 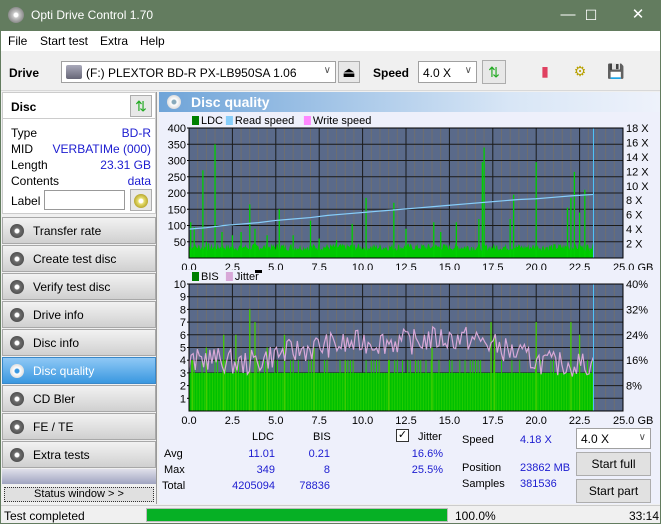 I want to click on start-part-button: Start part, so click(x=613, y=491).